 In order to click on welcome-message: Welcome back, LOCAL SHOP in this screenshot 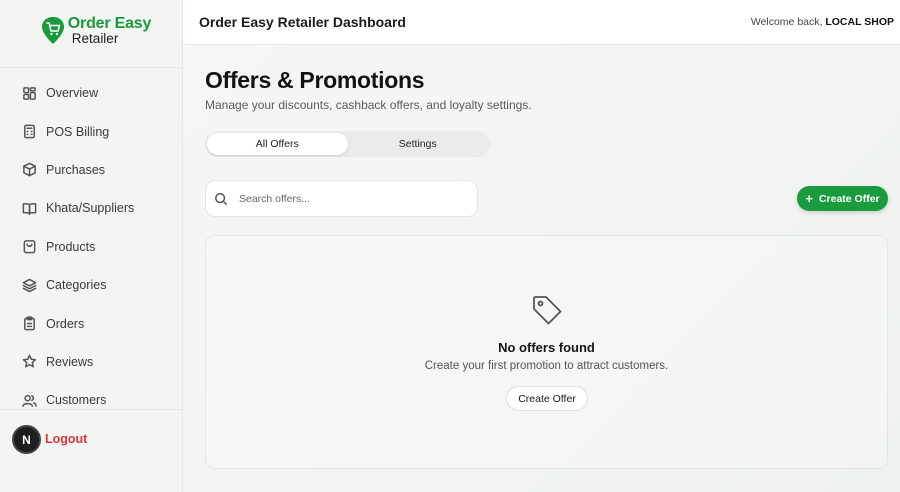, I will do `click(825, 22)`.